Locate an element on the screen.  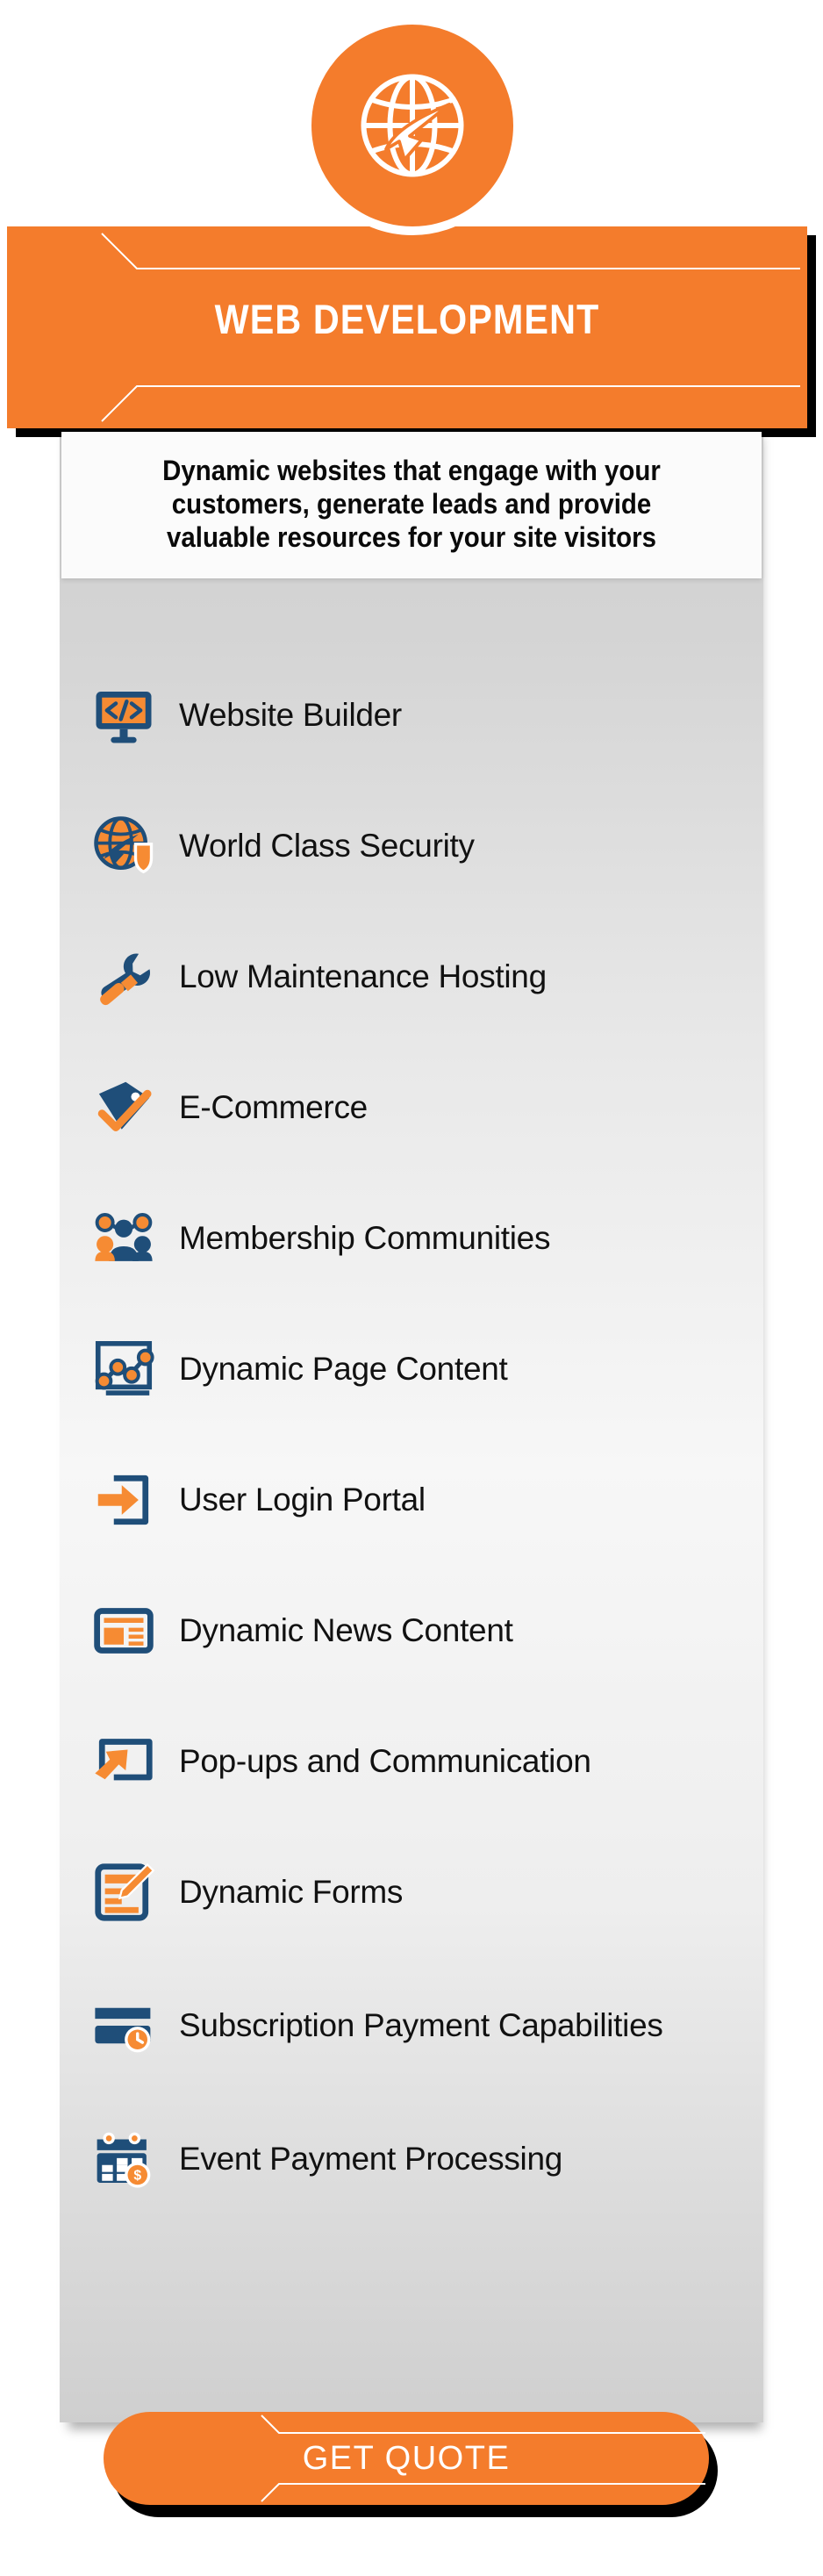
list-item: Dynamic Page Content is located at coordinates (412, 1369).